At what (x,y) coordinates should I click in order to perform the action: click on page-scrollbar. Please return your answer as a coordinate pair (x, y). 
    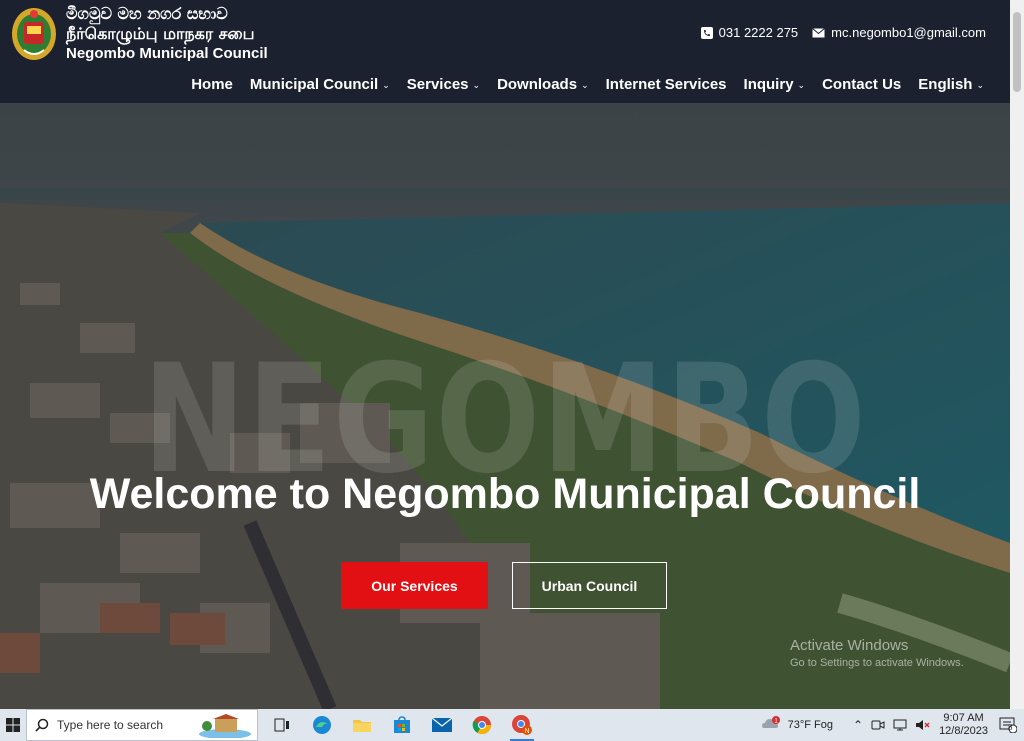
    Looking at the image, I should click on (1017, 354).